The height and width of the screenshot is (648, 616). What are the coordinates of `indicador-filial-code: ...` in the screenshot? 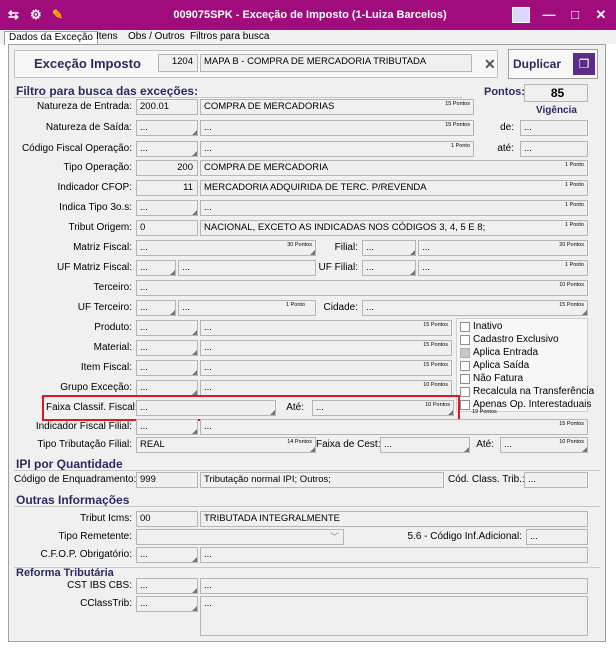 It's located at (167, 427).